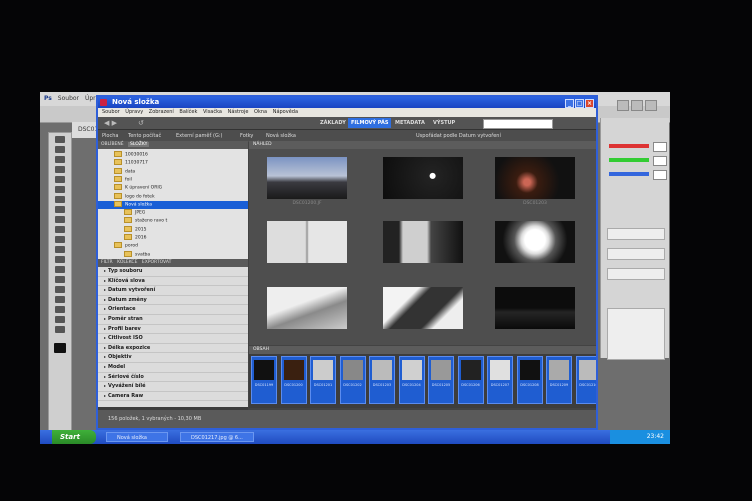  What do you see at coordinates (623, 105) in the screenshot?
I see `ps-minimize-button` at bounding box center [623, 105].